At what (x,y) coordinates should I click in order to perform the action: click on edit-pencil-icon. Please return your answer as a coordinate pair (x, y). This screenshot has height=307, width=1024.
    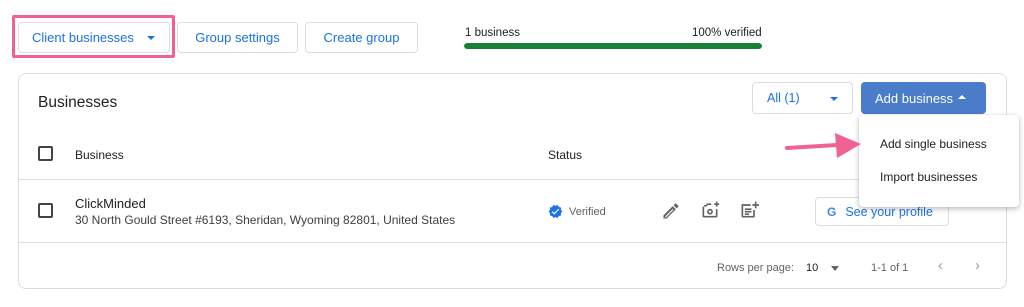
    Looking at the image, I should click on (671, 211).